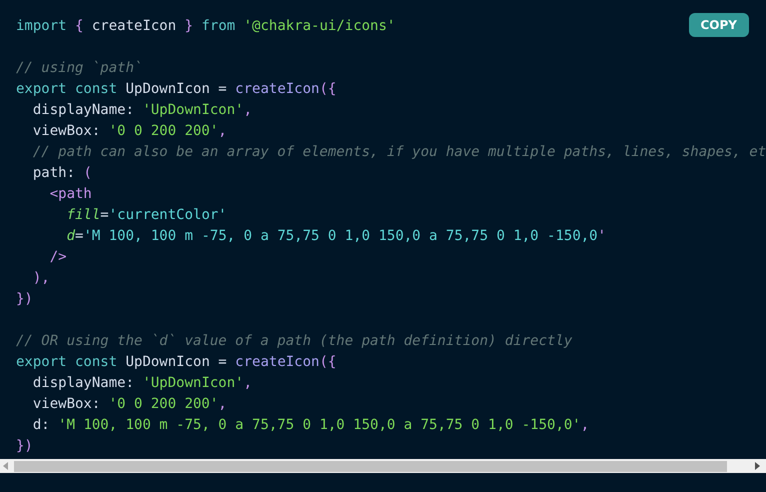 Image resolution: width=766 pixels, height=492 pixels. What do you see at coordinates (370, 466) in the screenshot?
I see `scrollbar-thumb` at bounding box center [370, 466].